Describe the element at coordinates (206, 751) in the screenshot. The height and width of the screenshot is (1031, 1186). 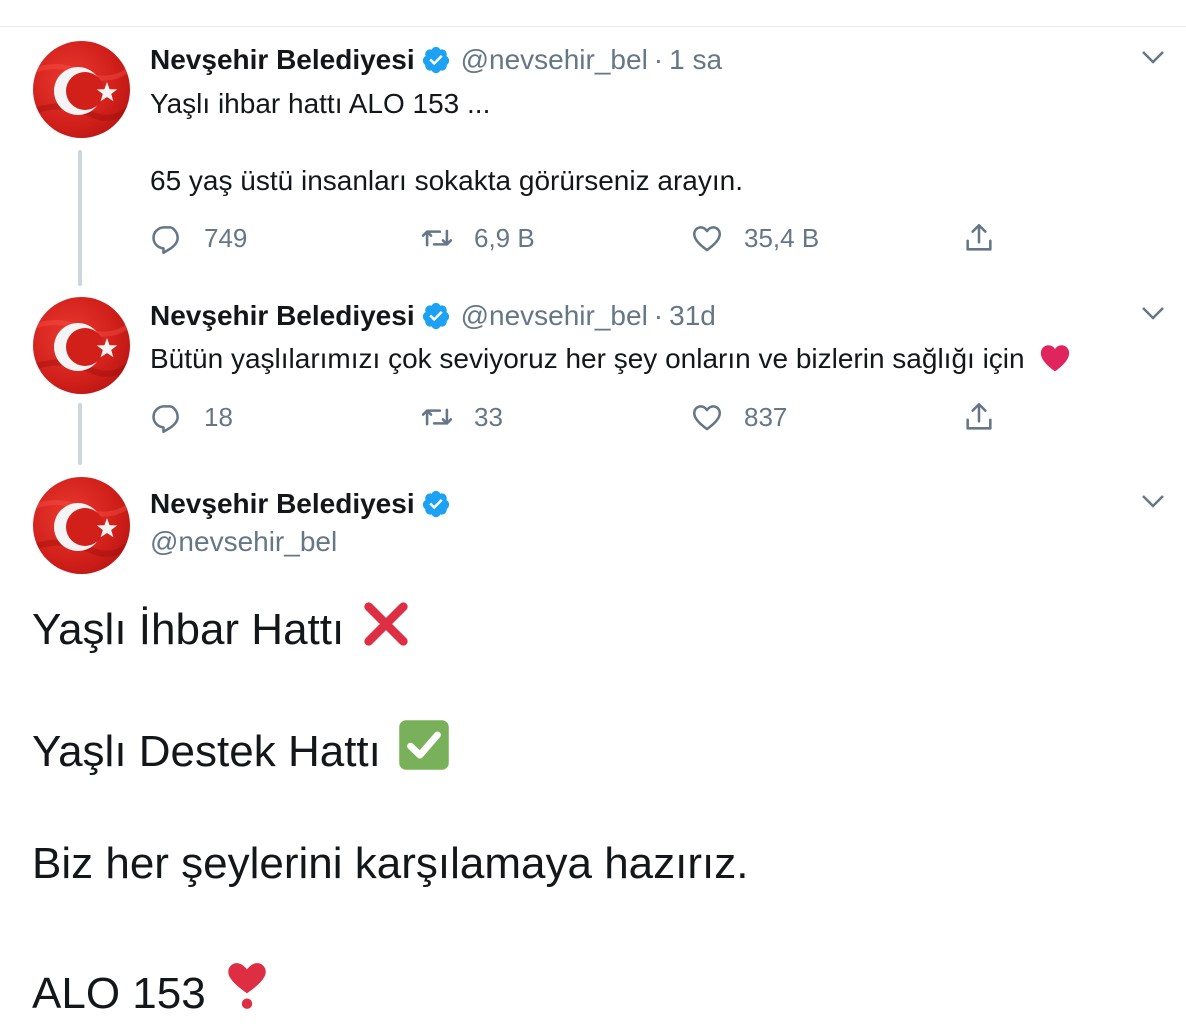
I see `tweet-text: Yaşlı Destek Hattı` at that location.